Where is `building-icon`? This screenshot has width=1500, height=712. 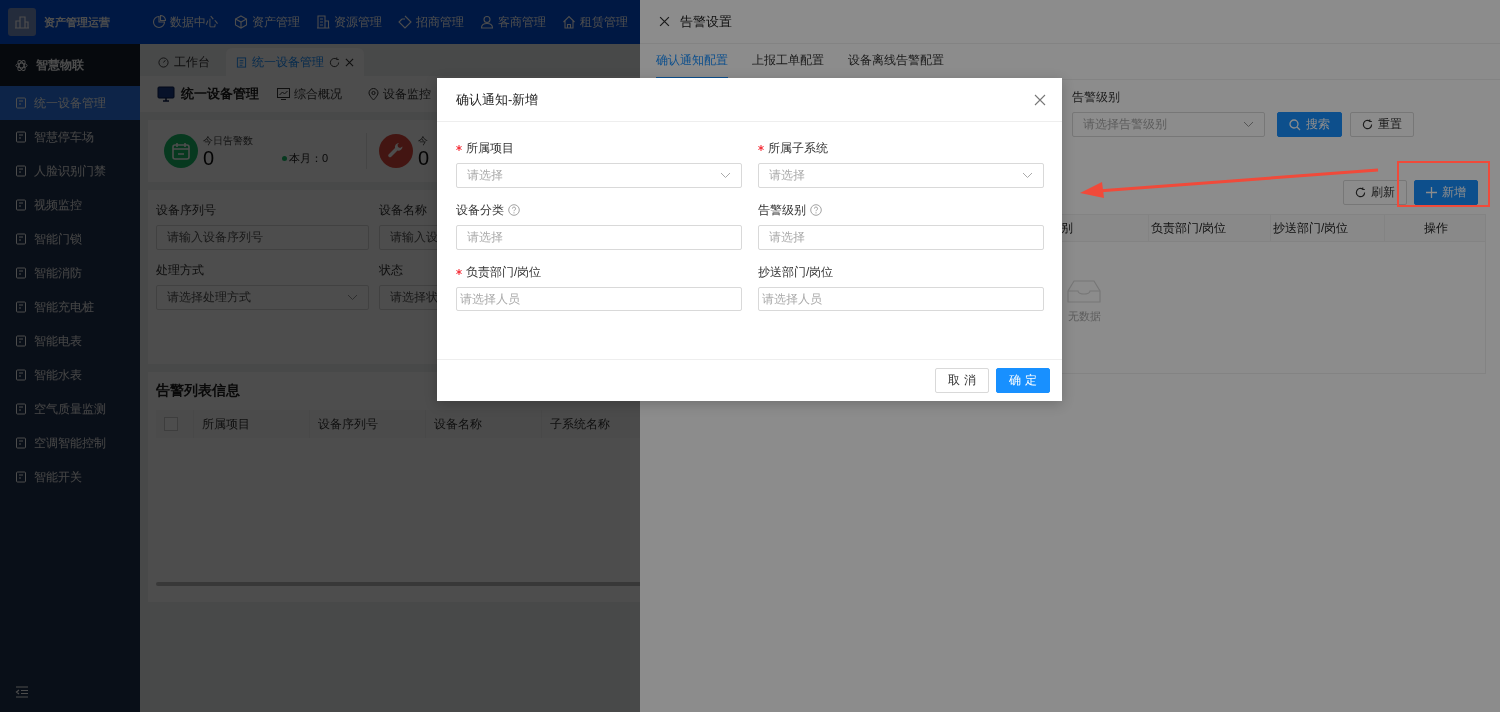 building-icon is located at coordinates (323, 22).